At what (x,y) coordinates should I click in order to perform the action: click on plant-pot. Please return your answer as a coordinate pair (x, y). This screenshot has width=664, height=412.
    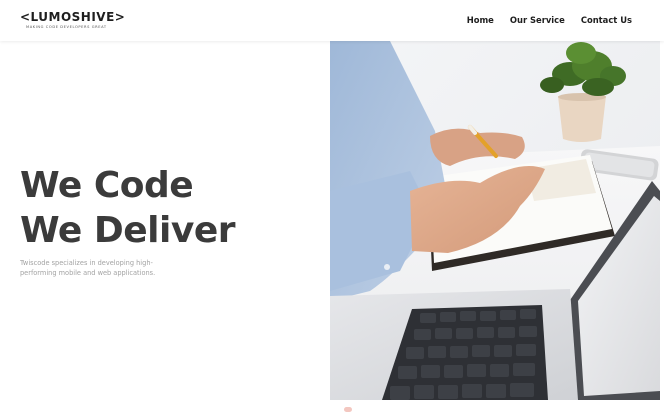
    Looking at the image, I should click on (582, 117).